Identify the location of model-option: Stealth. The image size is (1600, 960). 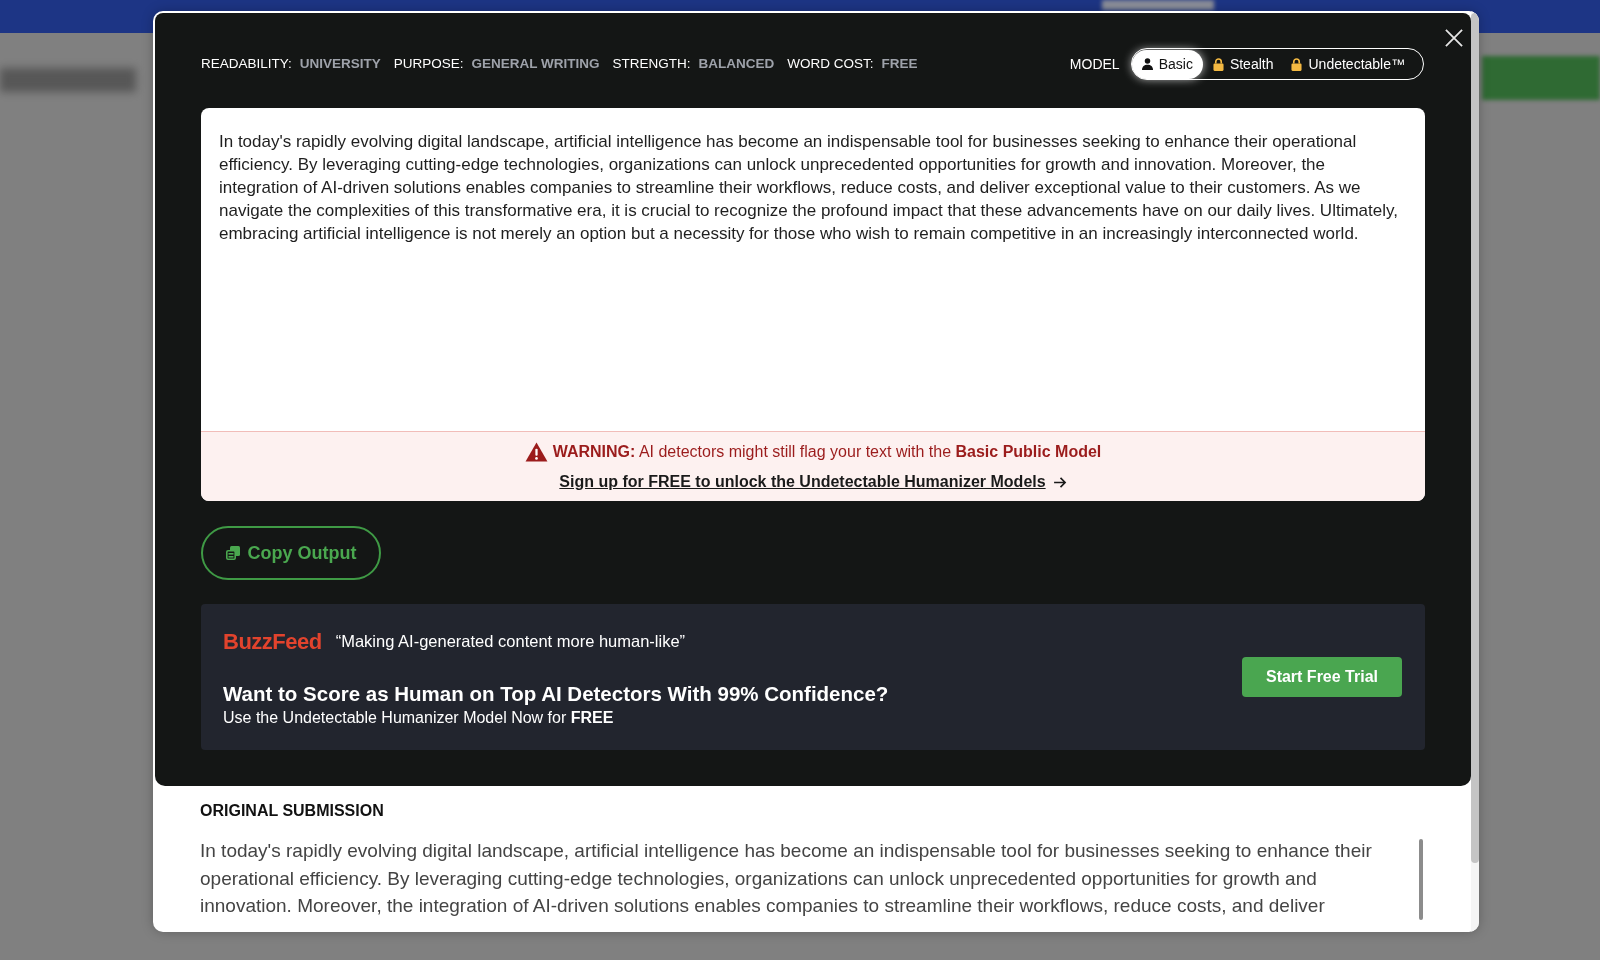
(1243, 64).